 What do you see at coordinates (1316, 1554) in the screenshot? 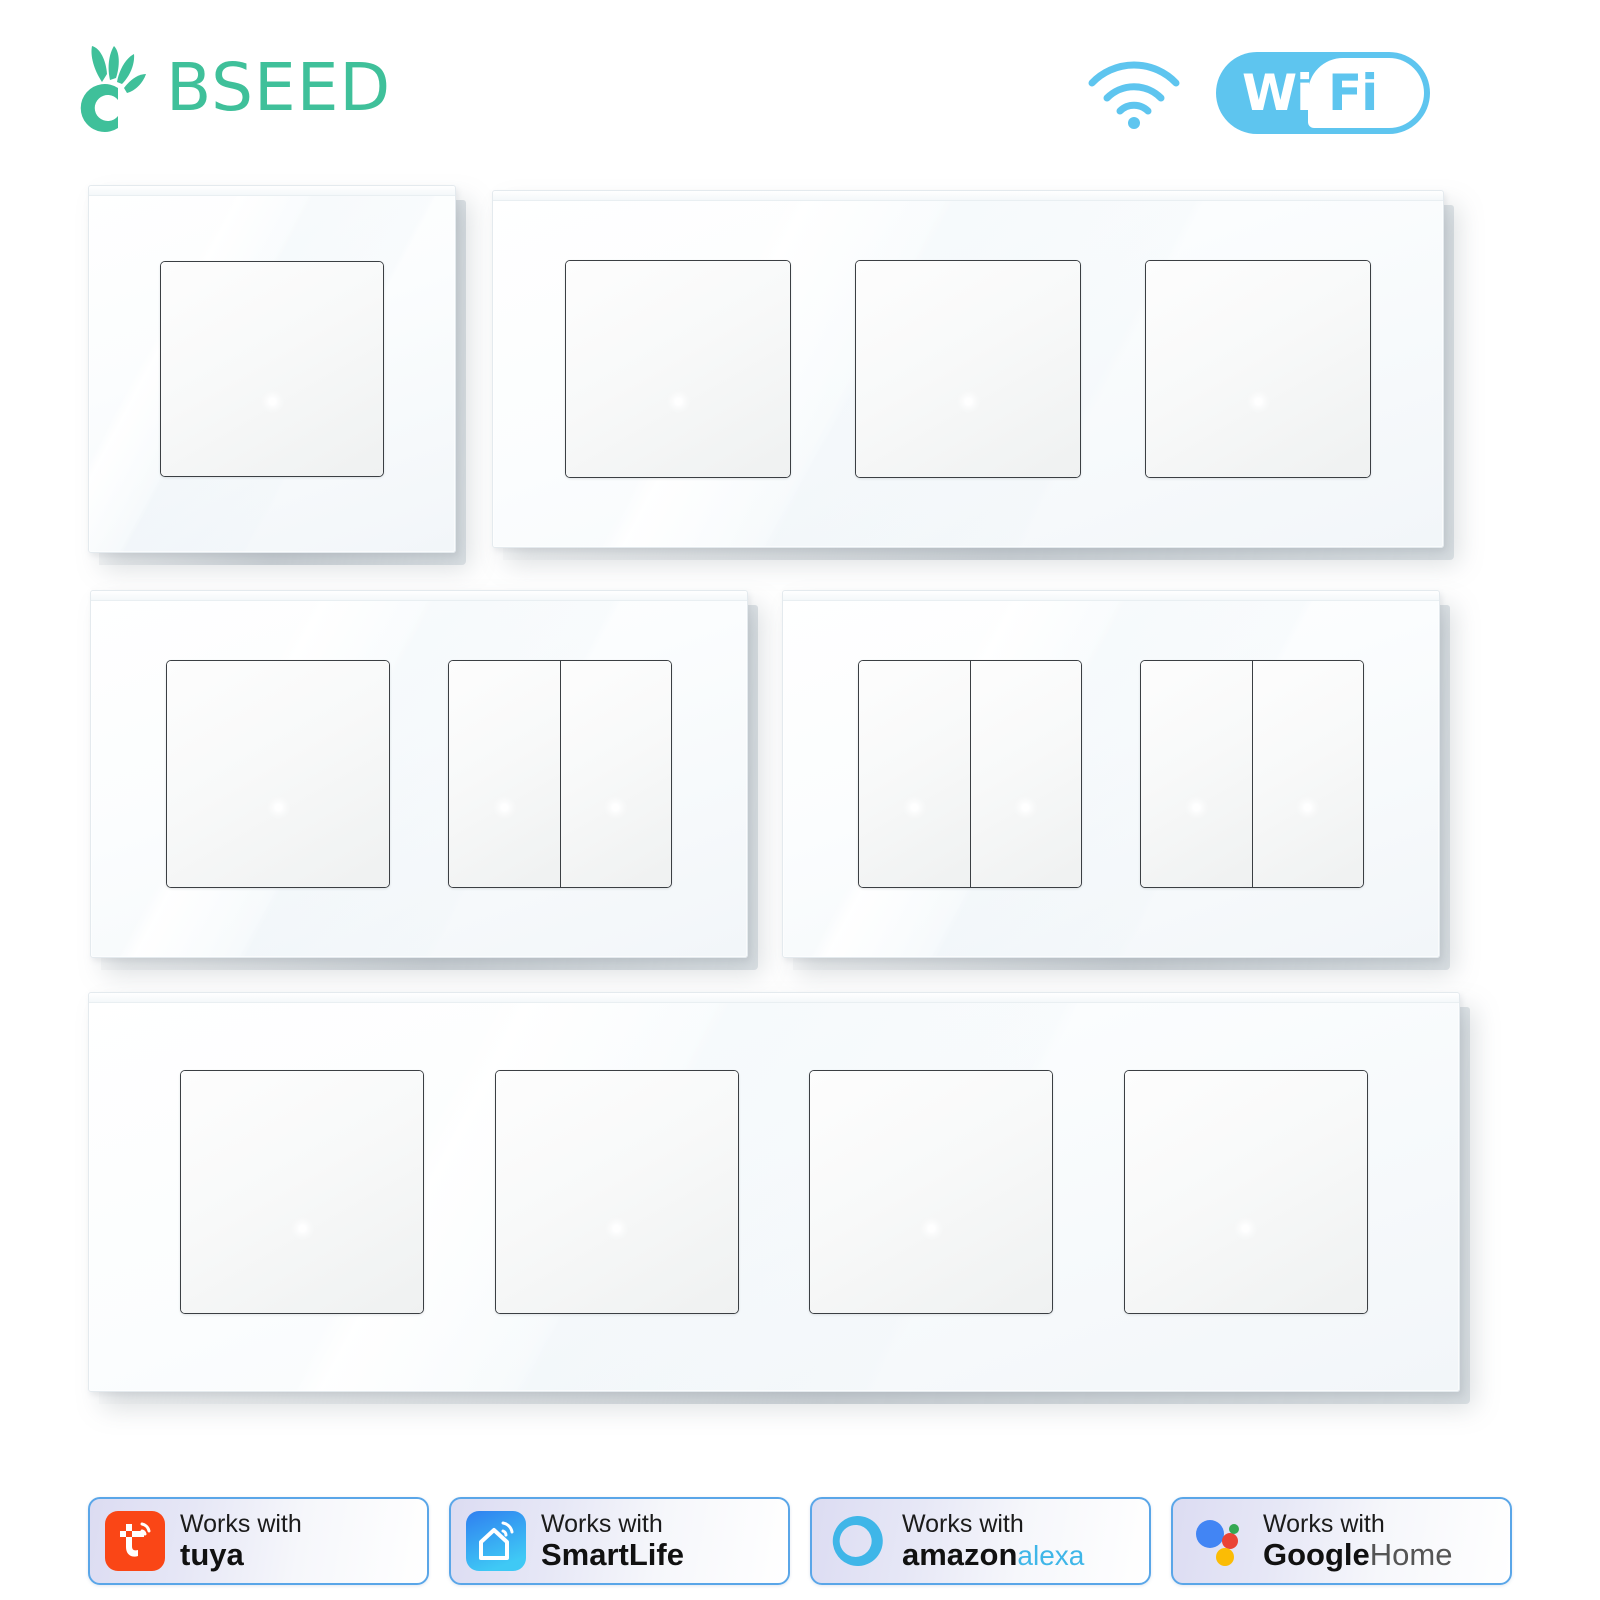
I see `badge-brand-google: Google` at bounding box center [1316, 1554].